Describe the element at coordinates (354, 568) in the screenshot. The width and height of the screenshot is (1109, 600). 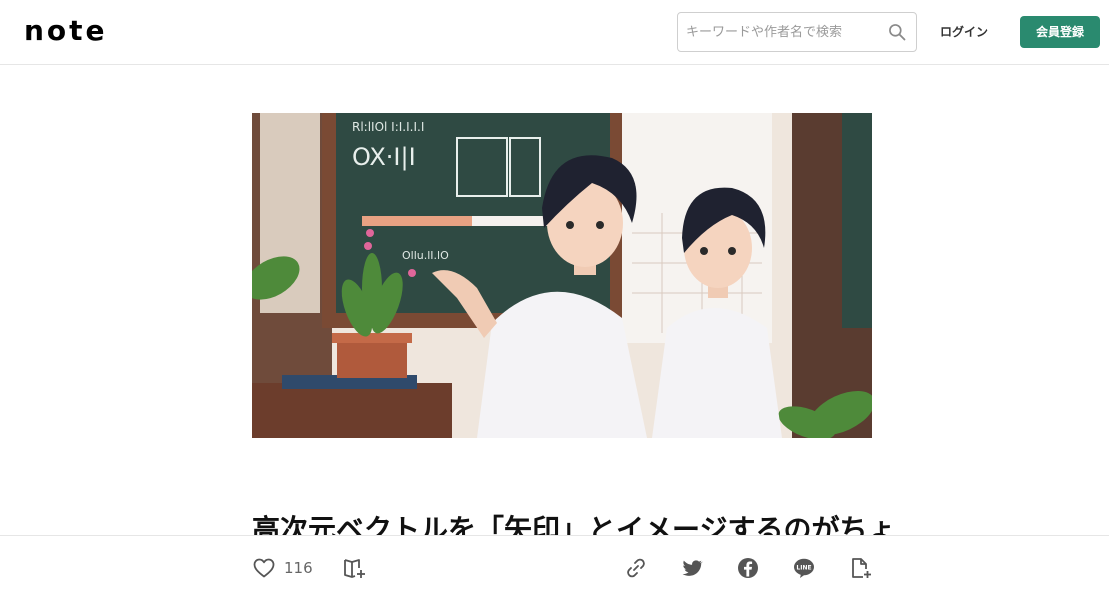
I see `magazine-add-icon` at that location.